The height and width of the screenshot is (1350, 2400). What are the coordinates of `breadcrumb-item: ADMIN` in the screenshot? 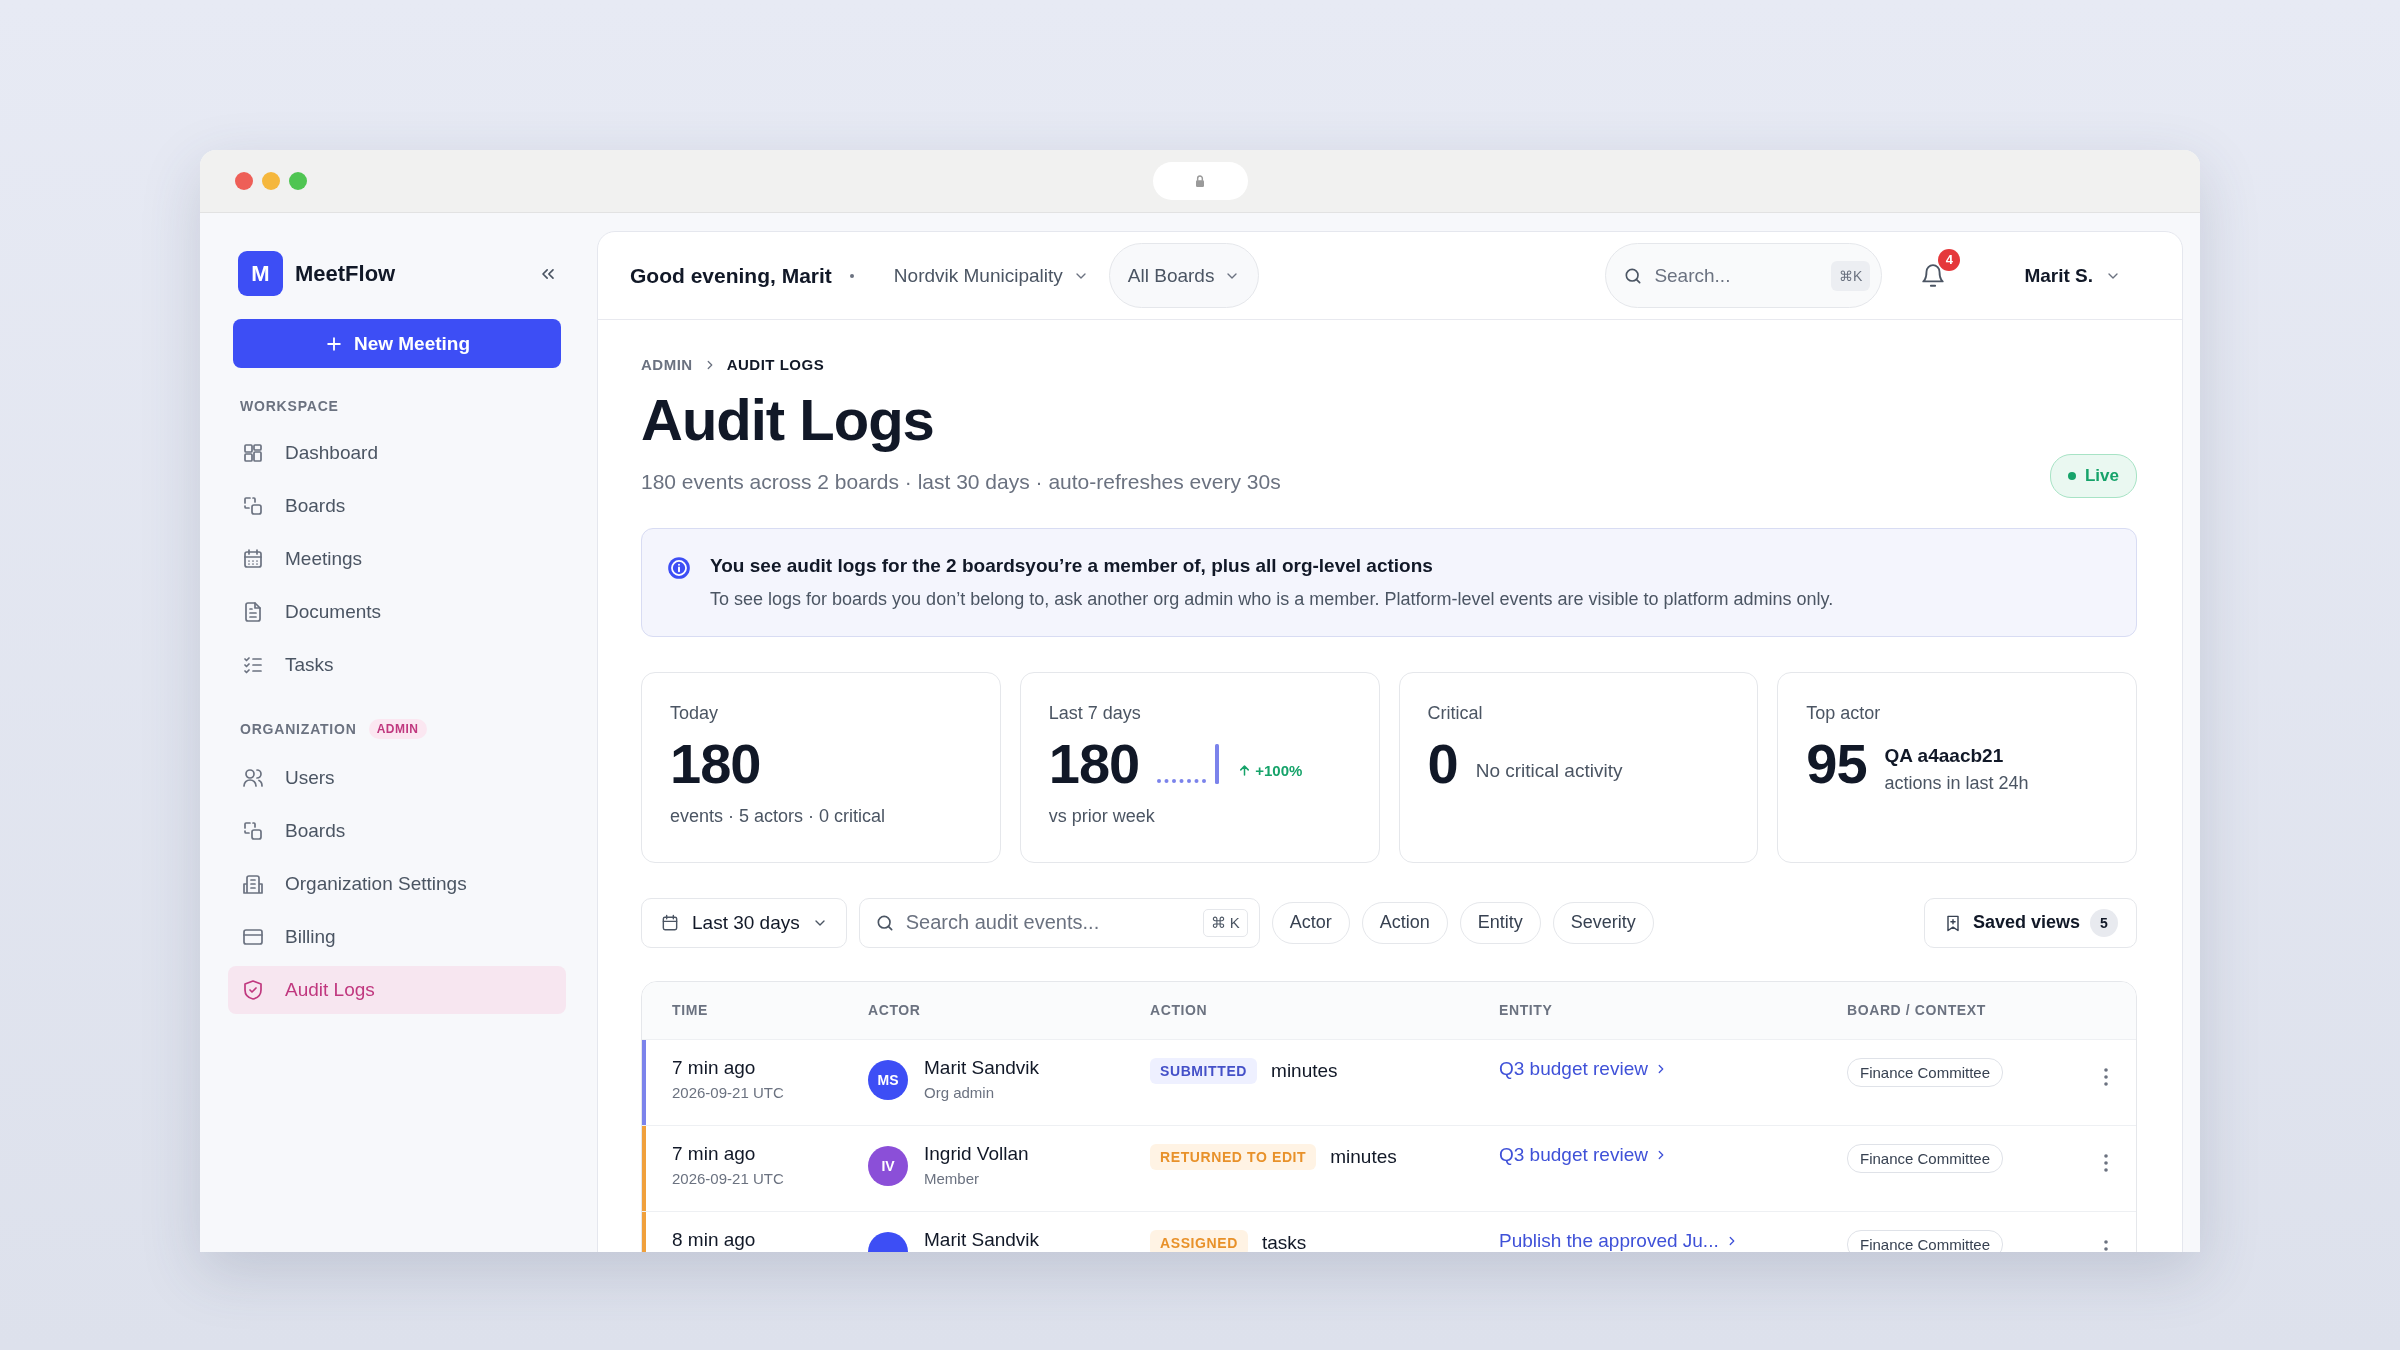 It's located at (667, 364).